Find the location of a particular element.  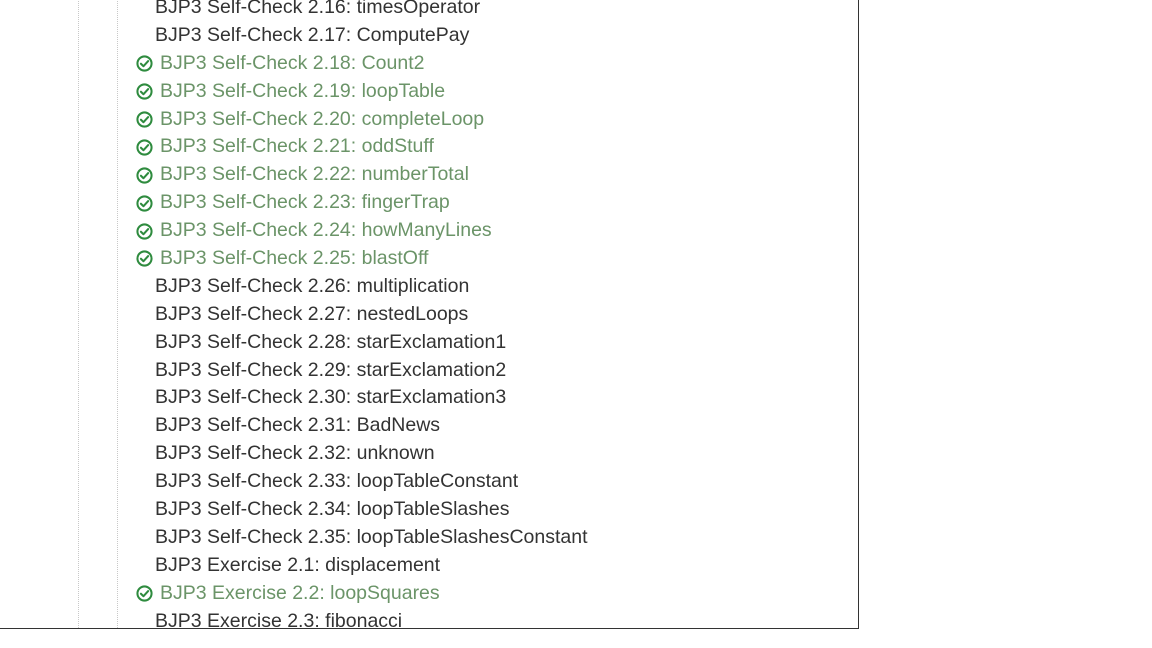

problem-link: BJP3 Self-Check 2.22: numberTotal is located at coordinates (362, 175).